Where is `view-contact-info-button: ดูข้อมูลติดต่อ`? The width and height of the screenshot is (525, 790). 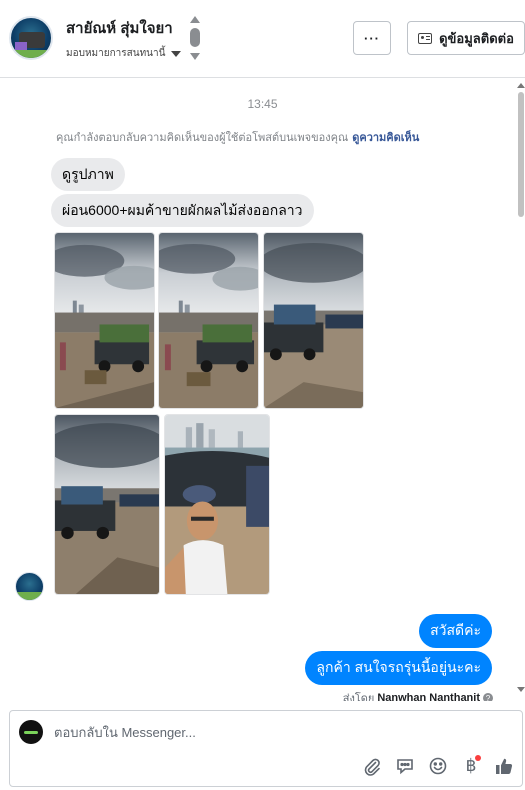 view-contact-info-button: ดูข้อมูลติดต่อ is located at coordinates (466, 38).